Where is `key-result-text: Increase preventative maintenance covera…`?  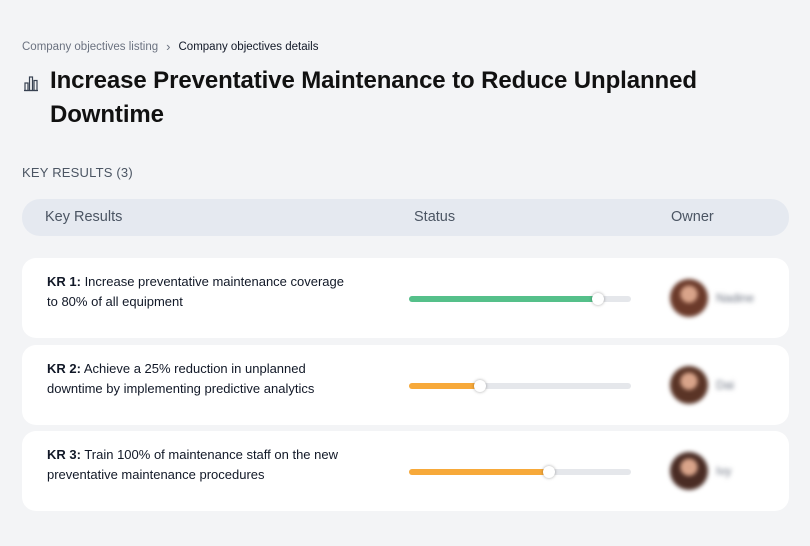 key-result-text: Increase preventative maintenance covera… is located at coordinates (195, 291).